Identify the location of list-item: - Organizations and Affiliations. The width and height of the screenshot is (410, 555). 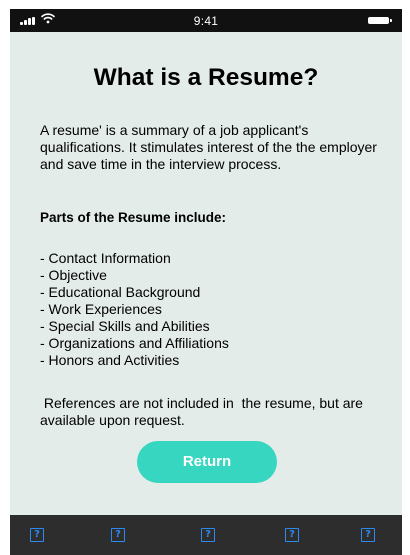
(134, 343).